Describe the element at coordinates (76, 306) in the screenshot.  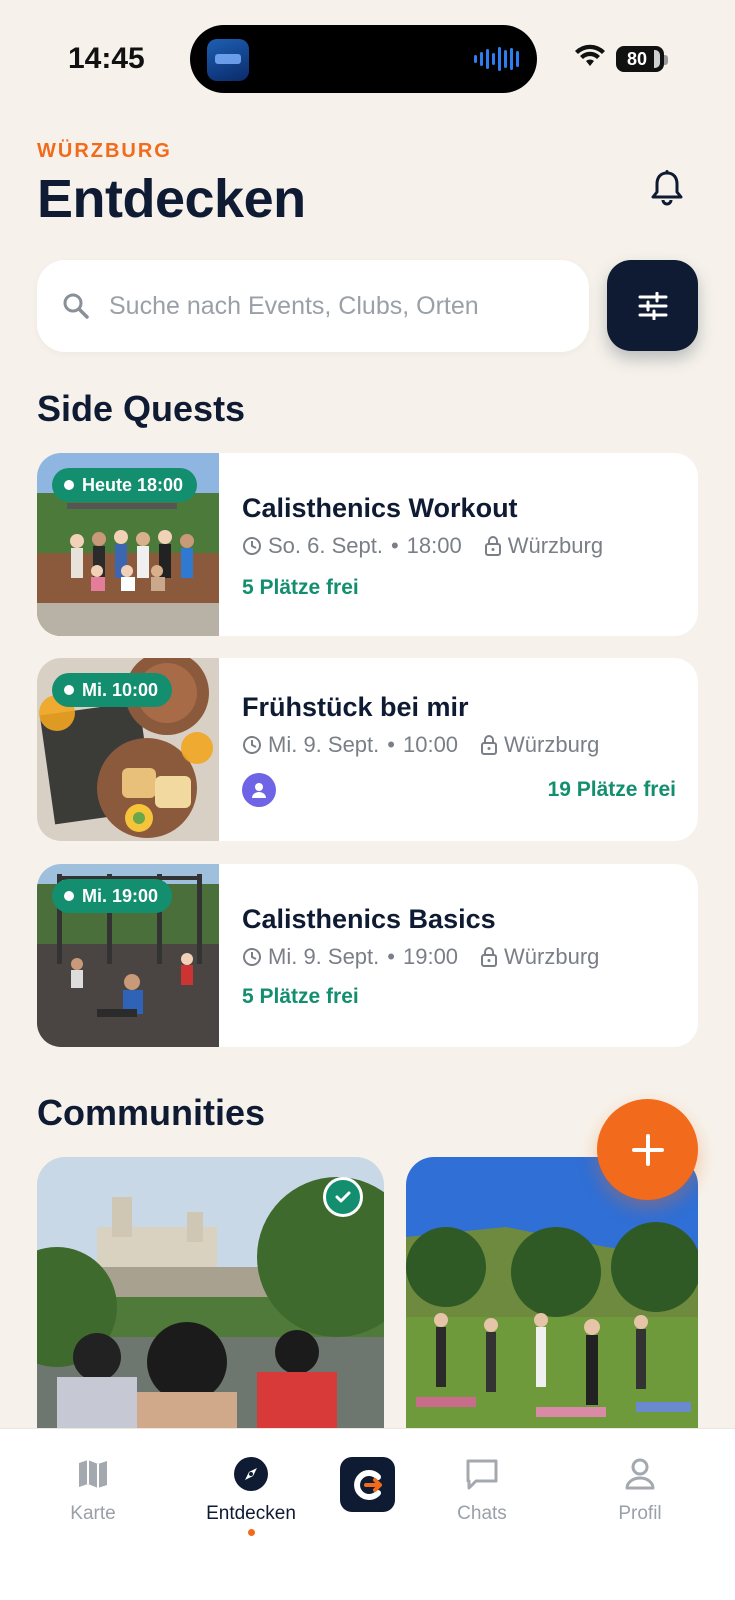
I see `search-icon` at that location.